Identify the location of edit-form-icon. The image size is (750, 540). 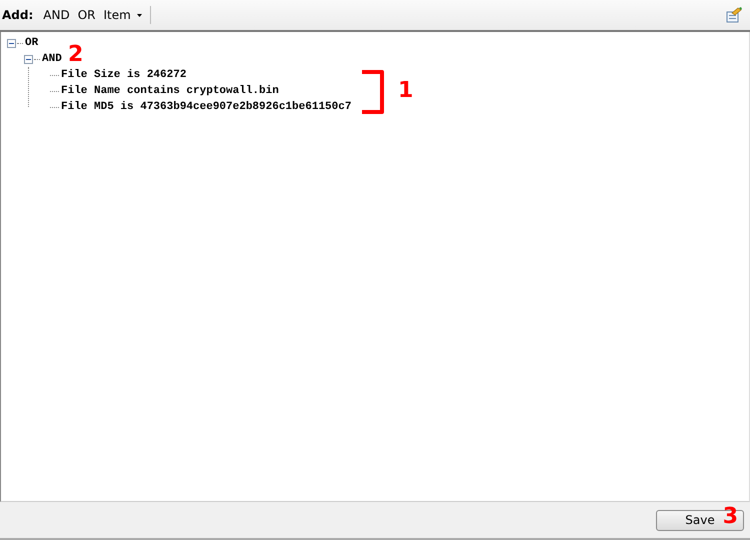
(734, 15).